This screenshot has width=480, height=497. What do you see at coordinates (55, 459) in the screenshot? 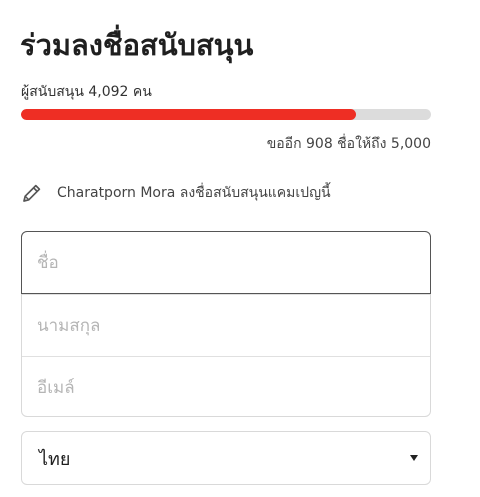
I see `country-select-value: ไทย` at bounding box center [55, 459].